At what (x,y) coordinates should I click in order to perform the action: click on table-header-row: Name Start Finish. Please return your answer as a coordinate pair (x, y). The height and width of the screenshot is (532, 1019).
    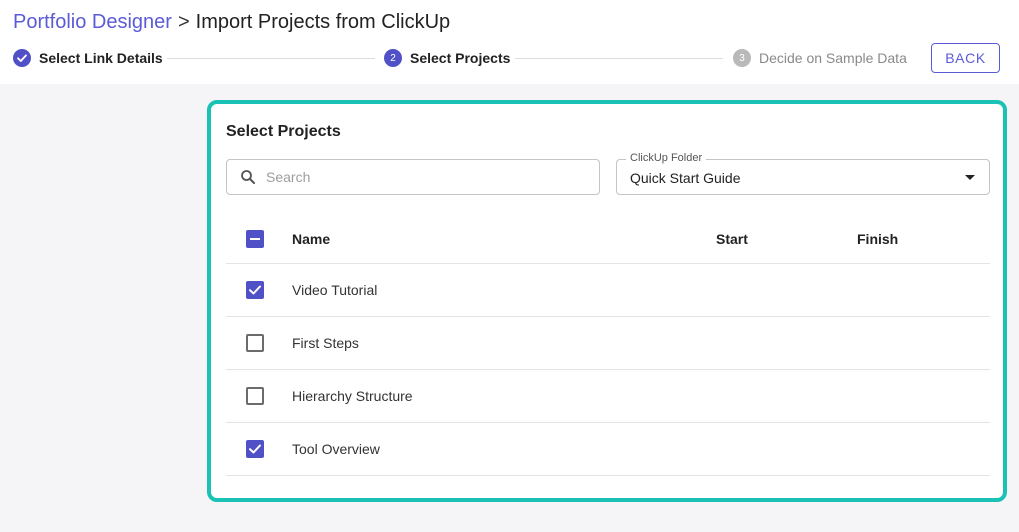
    Looking at the image, I should click on (608, 239).